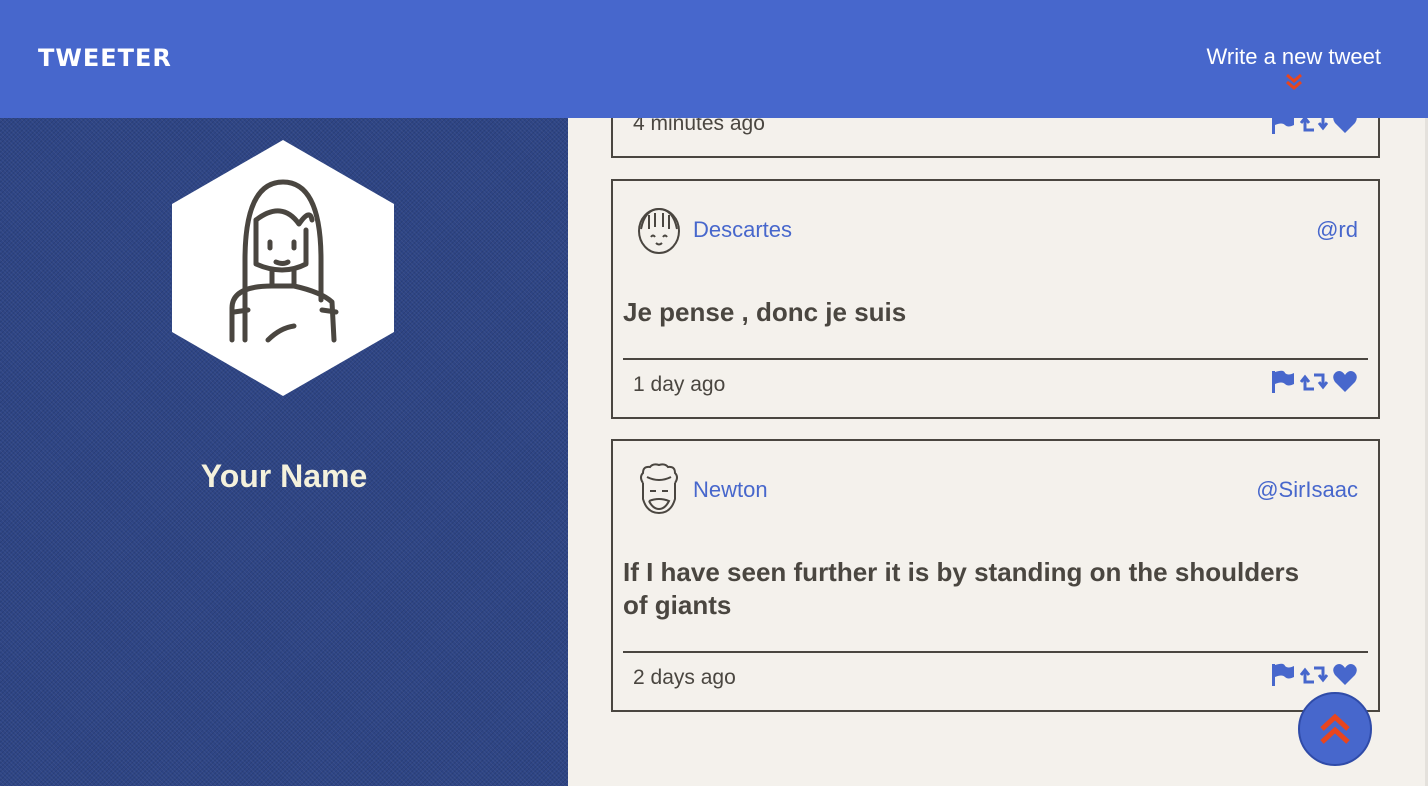 The height and width of the screenshot is (786, 1428). Describe the element at coordinates (1293, 81) in the screenshot. I see `double-chevron-down-icon` at that location.